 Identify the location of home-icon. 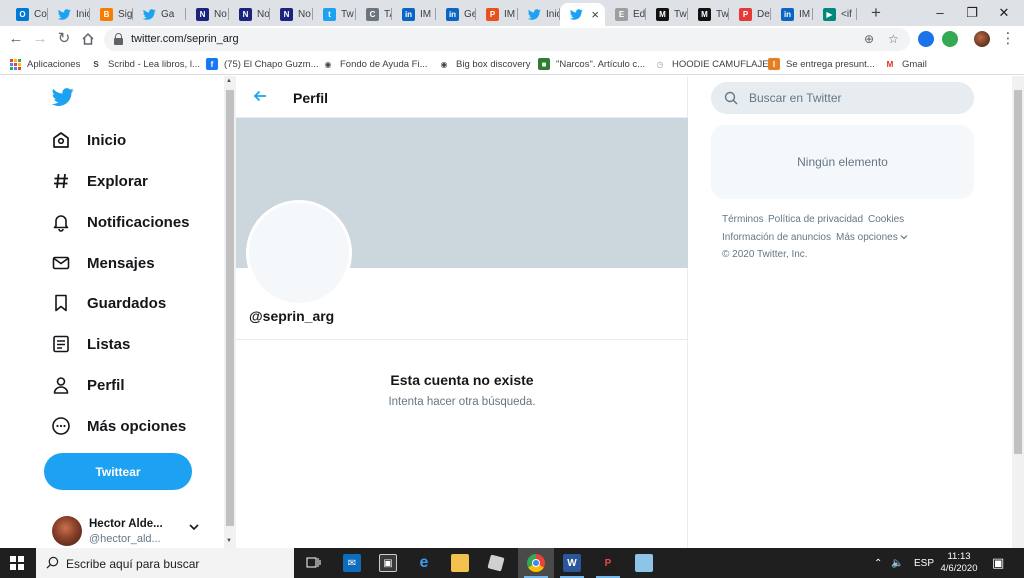
(88, 39).